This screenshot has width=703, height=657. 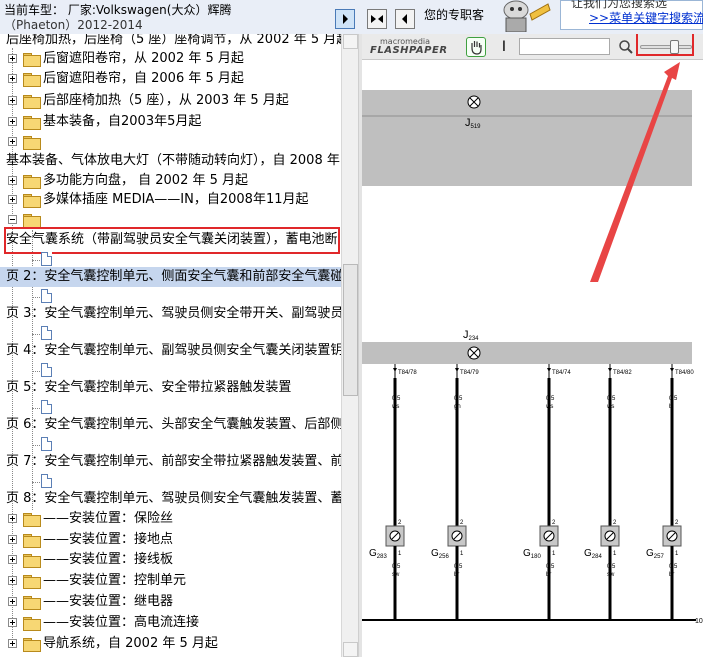 I want to click on tree-item-folder: ——安装位置：接地点, so click(x=170, y=540).